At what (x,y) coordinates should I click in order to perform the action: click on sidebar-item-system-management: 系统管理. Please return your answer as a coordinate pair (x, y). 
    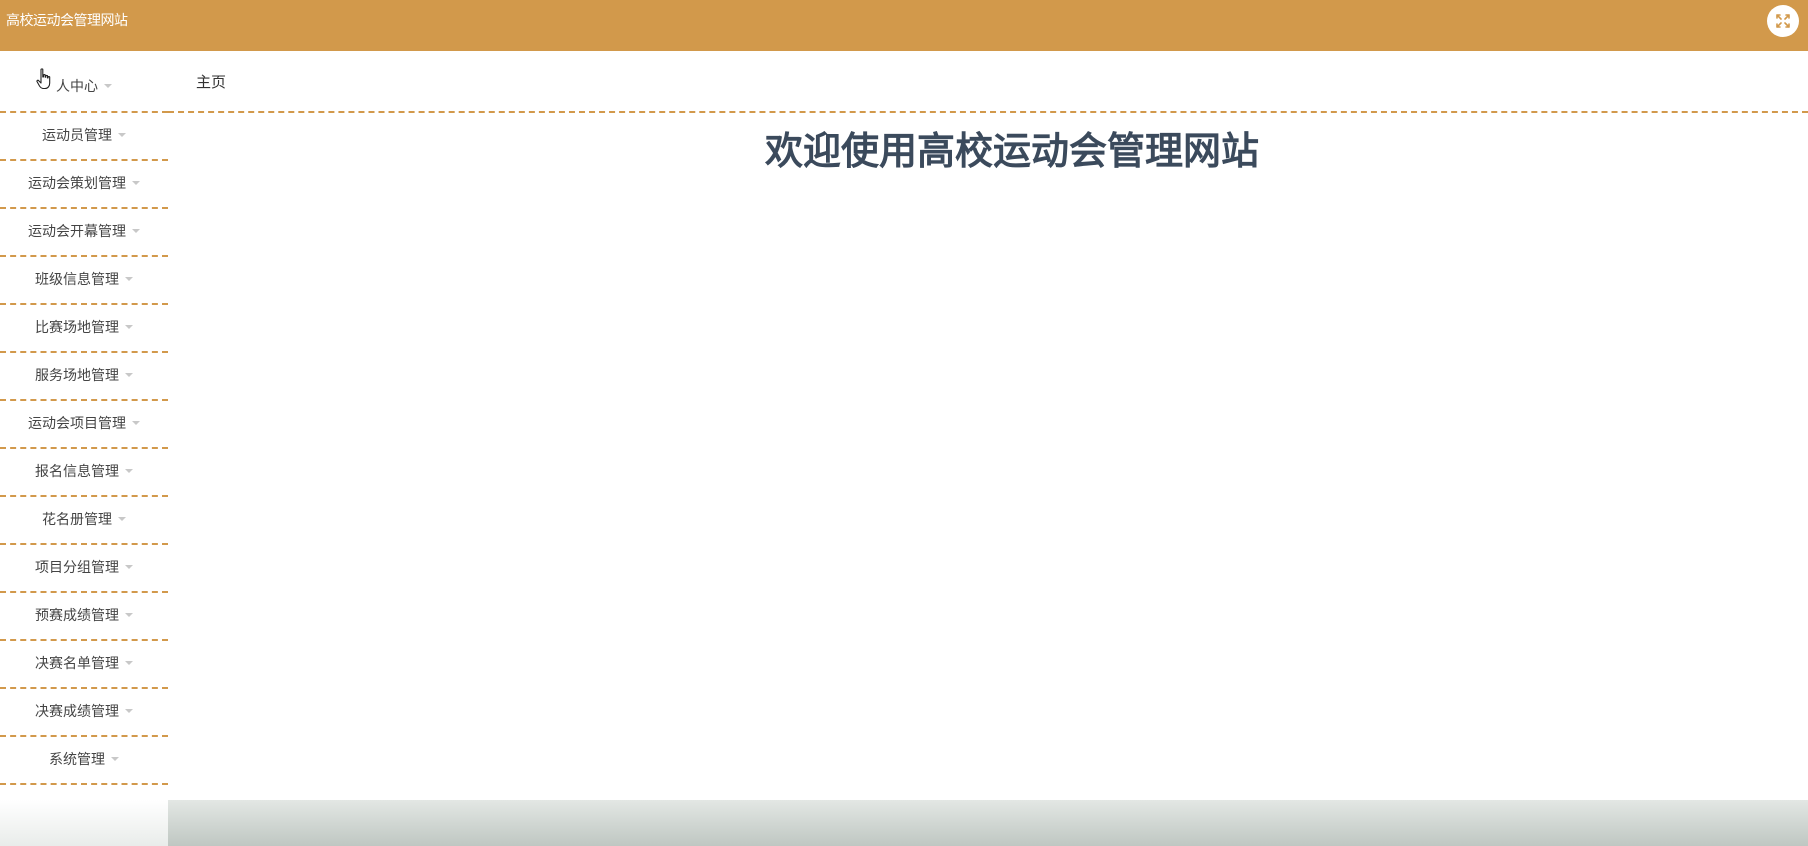
    Looking at the image, I should click on (84, 761).